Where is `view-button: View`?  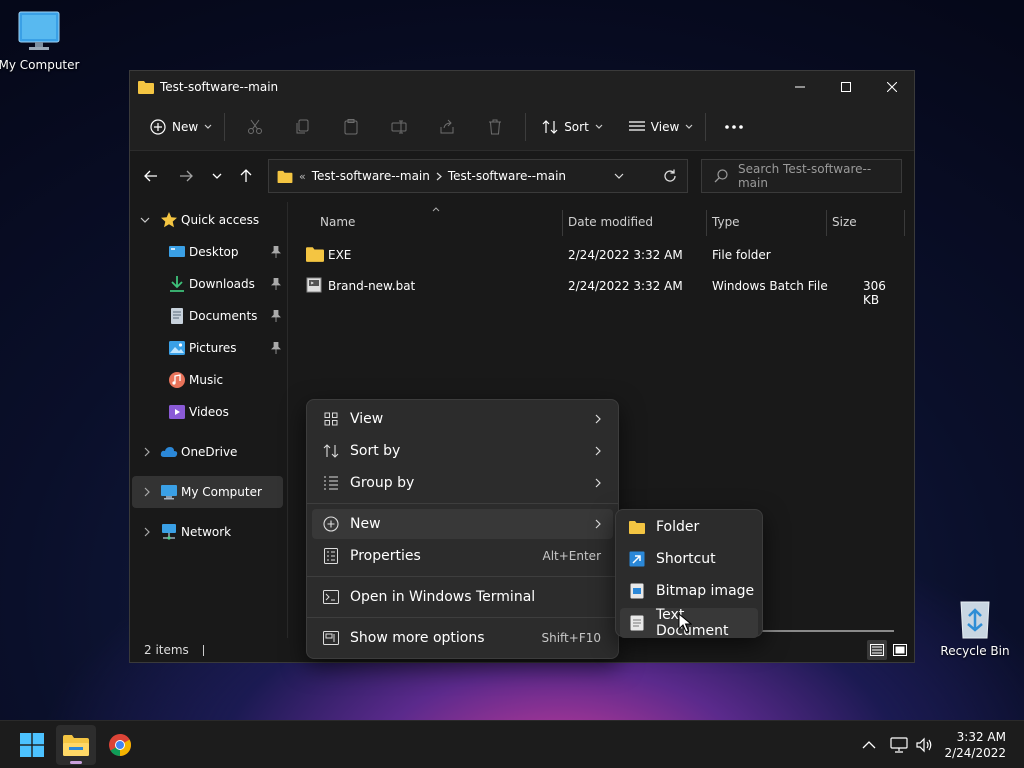
view-button: View is located at coordinates (661, 127).